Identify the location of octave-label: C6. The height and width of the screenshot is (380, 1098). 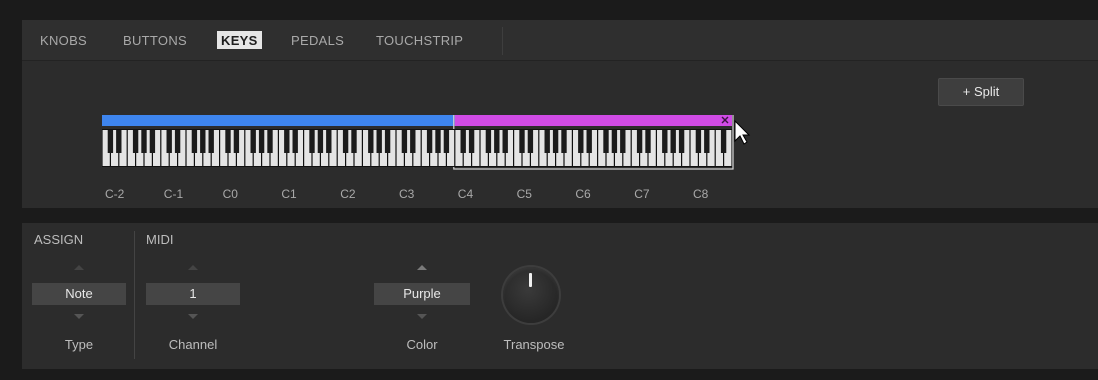
(583, 194).